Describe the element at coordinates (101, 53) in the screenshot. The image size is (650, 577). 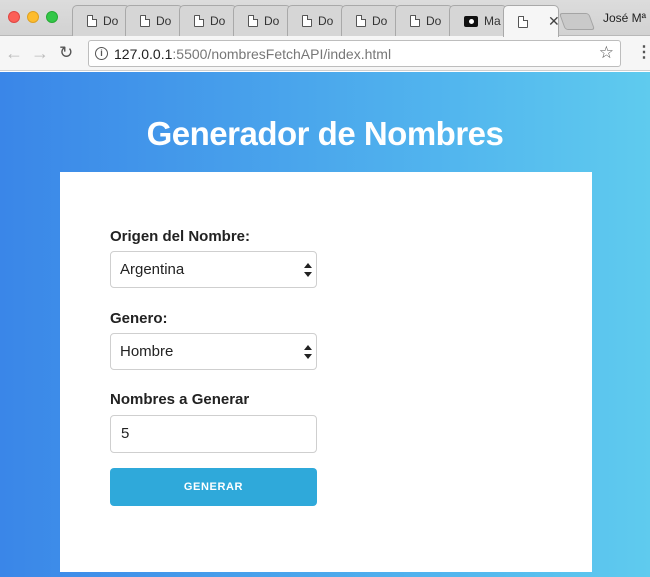
I see `info-icon: i` at that location.